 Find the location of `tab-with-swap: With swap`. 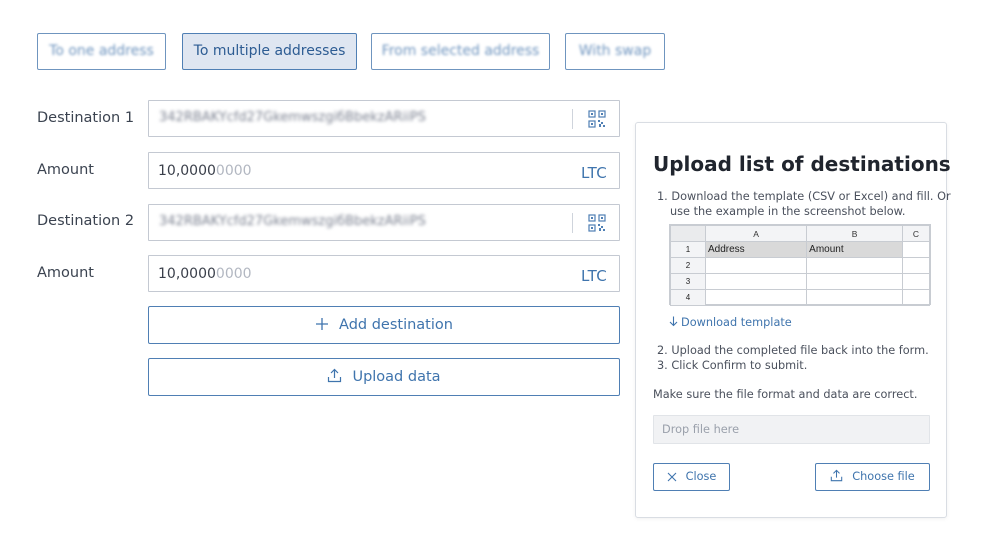

tab-with-swap: With swap is located at coordinates (615, 51).